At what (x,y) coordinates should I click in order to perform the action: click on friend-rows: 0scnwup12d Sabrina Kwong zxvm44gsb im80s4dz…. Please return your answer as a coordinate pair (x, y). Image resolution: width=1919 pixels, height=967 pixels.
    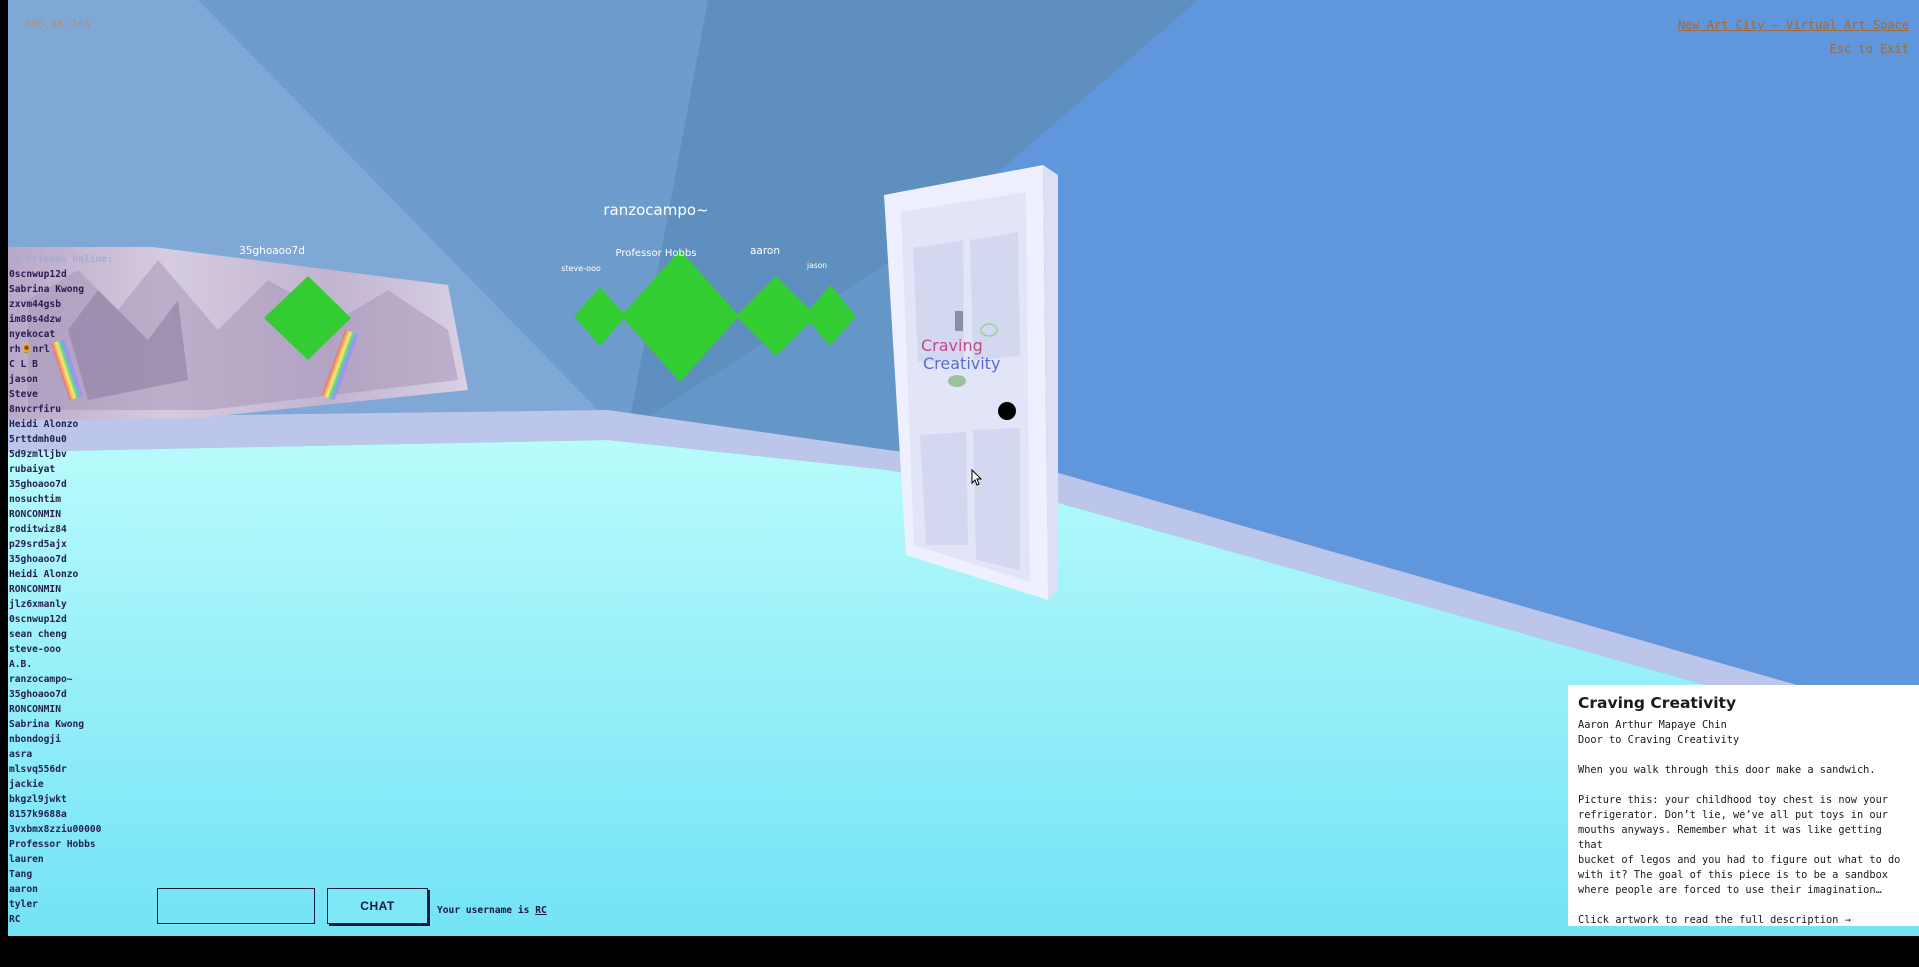
    Looking at the image, I should click on (61, 597).